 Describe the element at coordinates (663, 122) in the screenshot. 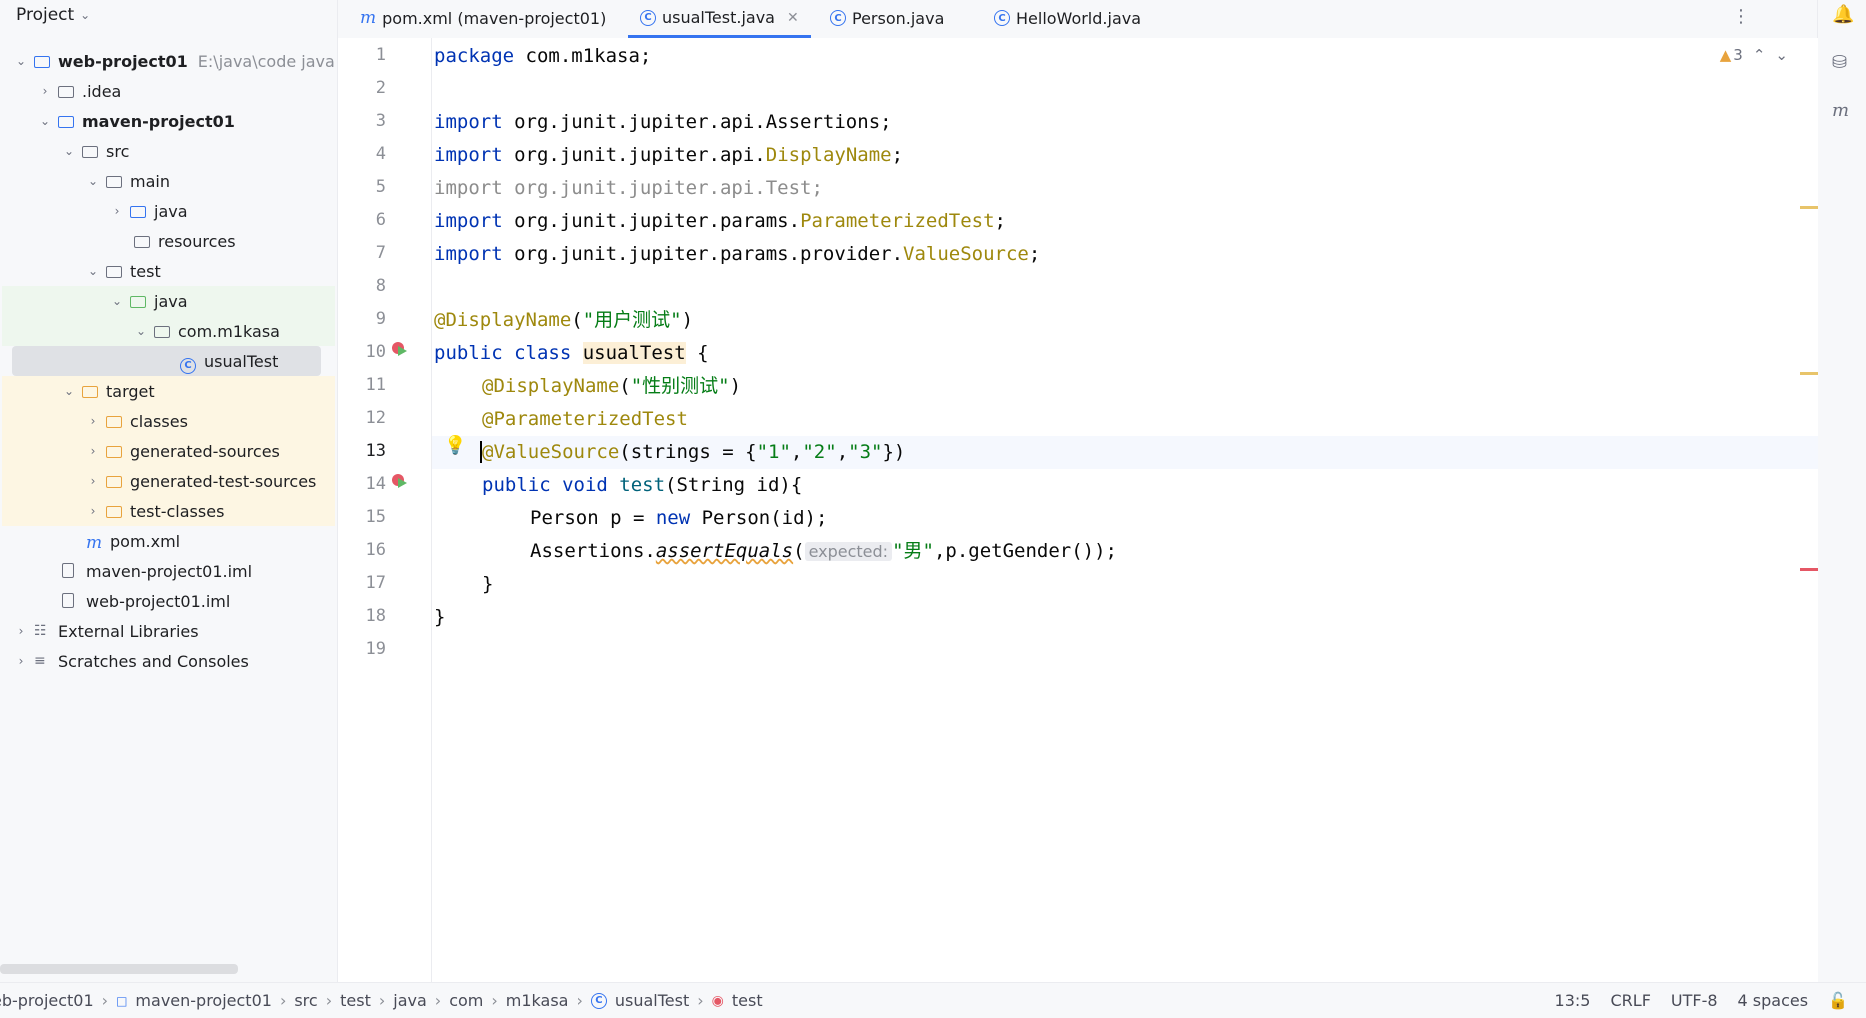

I see `code-line-3: import org.junit.jupiter.api.Assertions;` at that location.